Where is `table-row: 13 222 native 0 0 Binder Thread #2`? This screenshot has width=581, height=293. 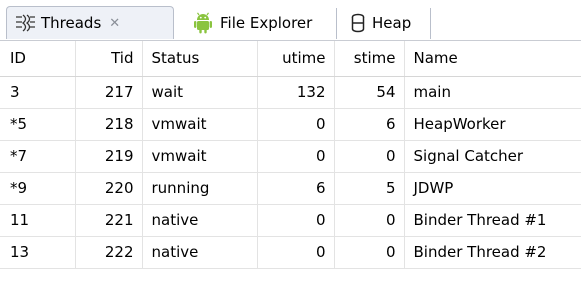 table-row: 13 222 native 0 0 Binder Thread #2 is located at coordinates (290, 252).